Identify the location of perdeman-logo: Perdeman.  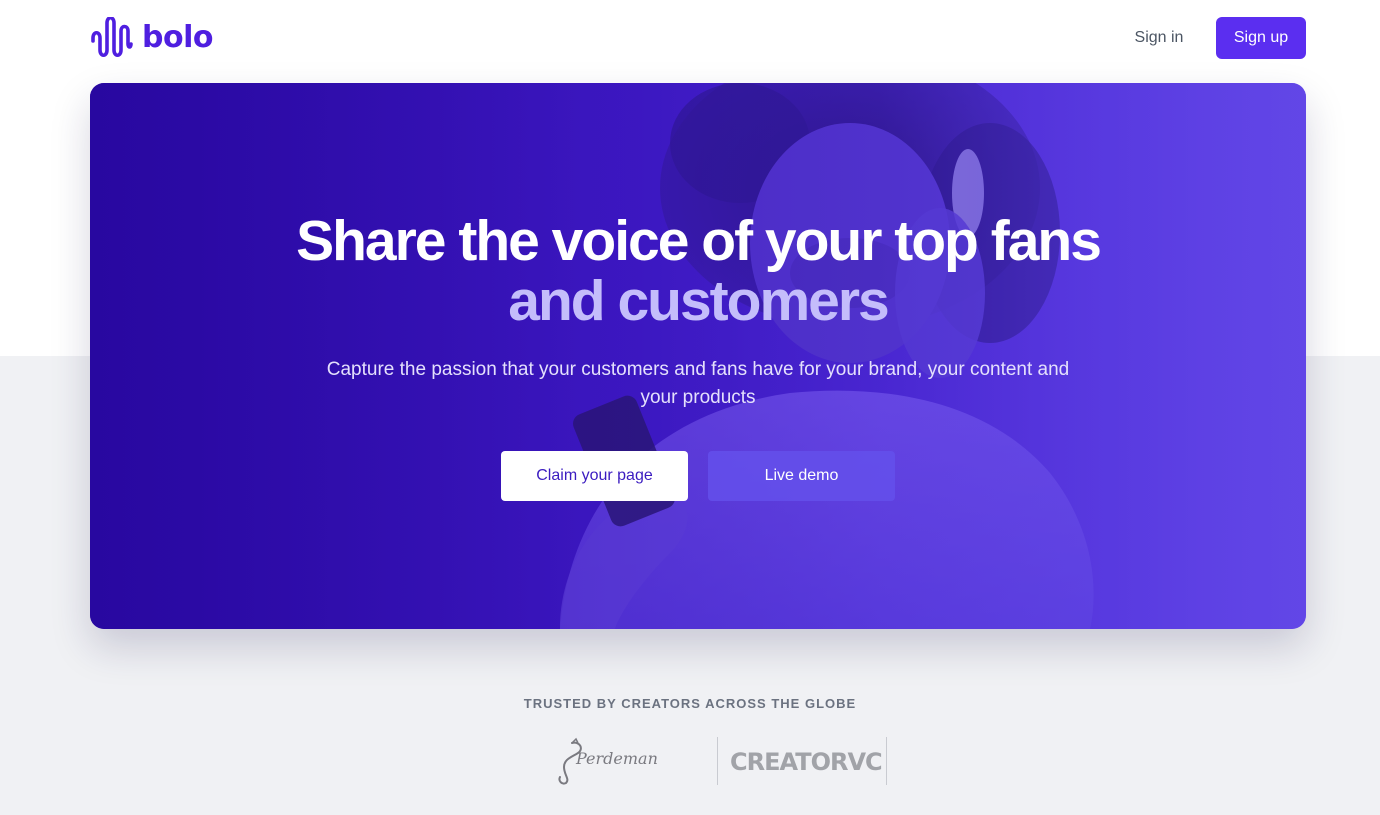
(604, 761).